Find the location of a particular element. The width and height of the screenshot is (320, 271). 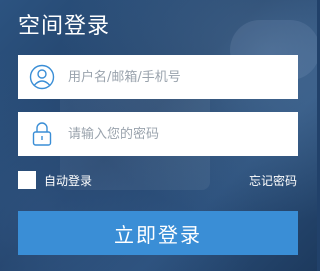

password-field is located at coordinates (158, 134).